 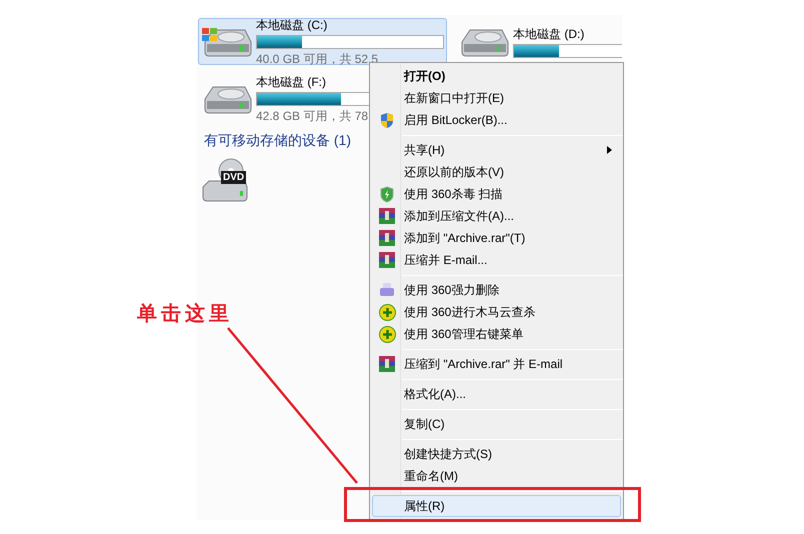 I want to click on menu-item: 使用 360管理右键菜单, so click(x=496, y=334).